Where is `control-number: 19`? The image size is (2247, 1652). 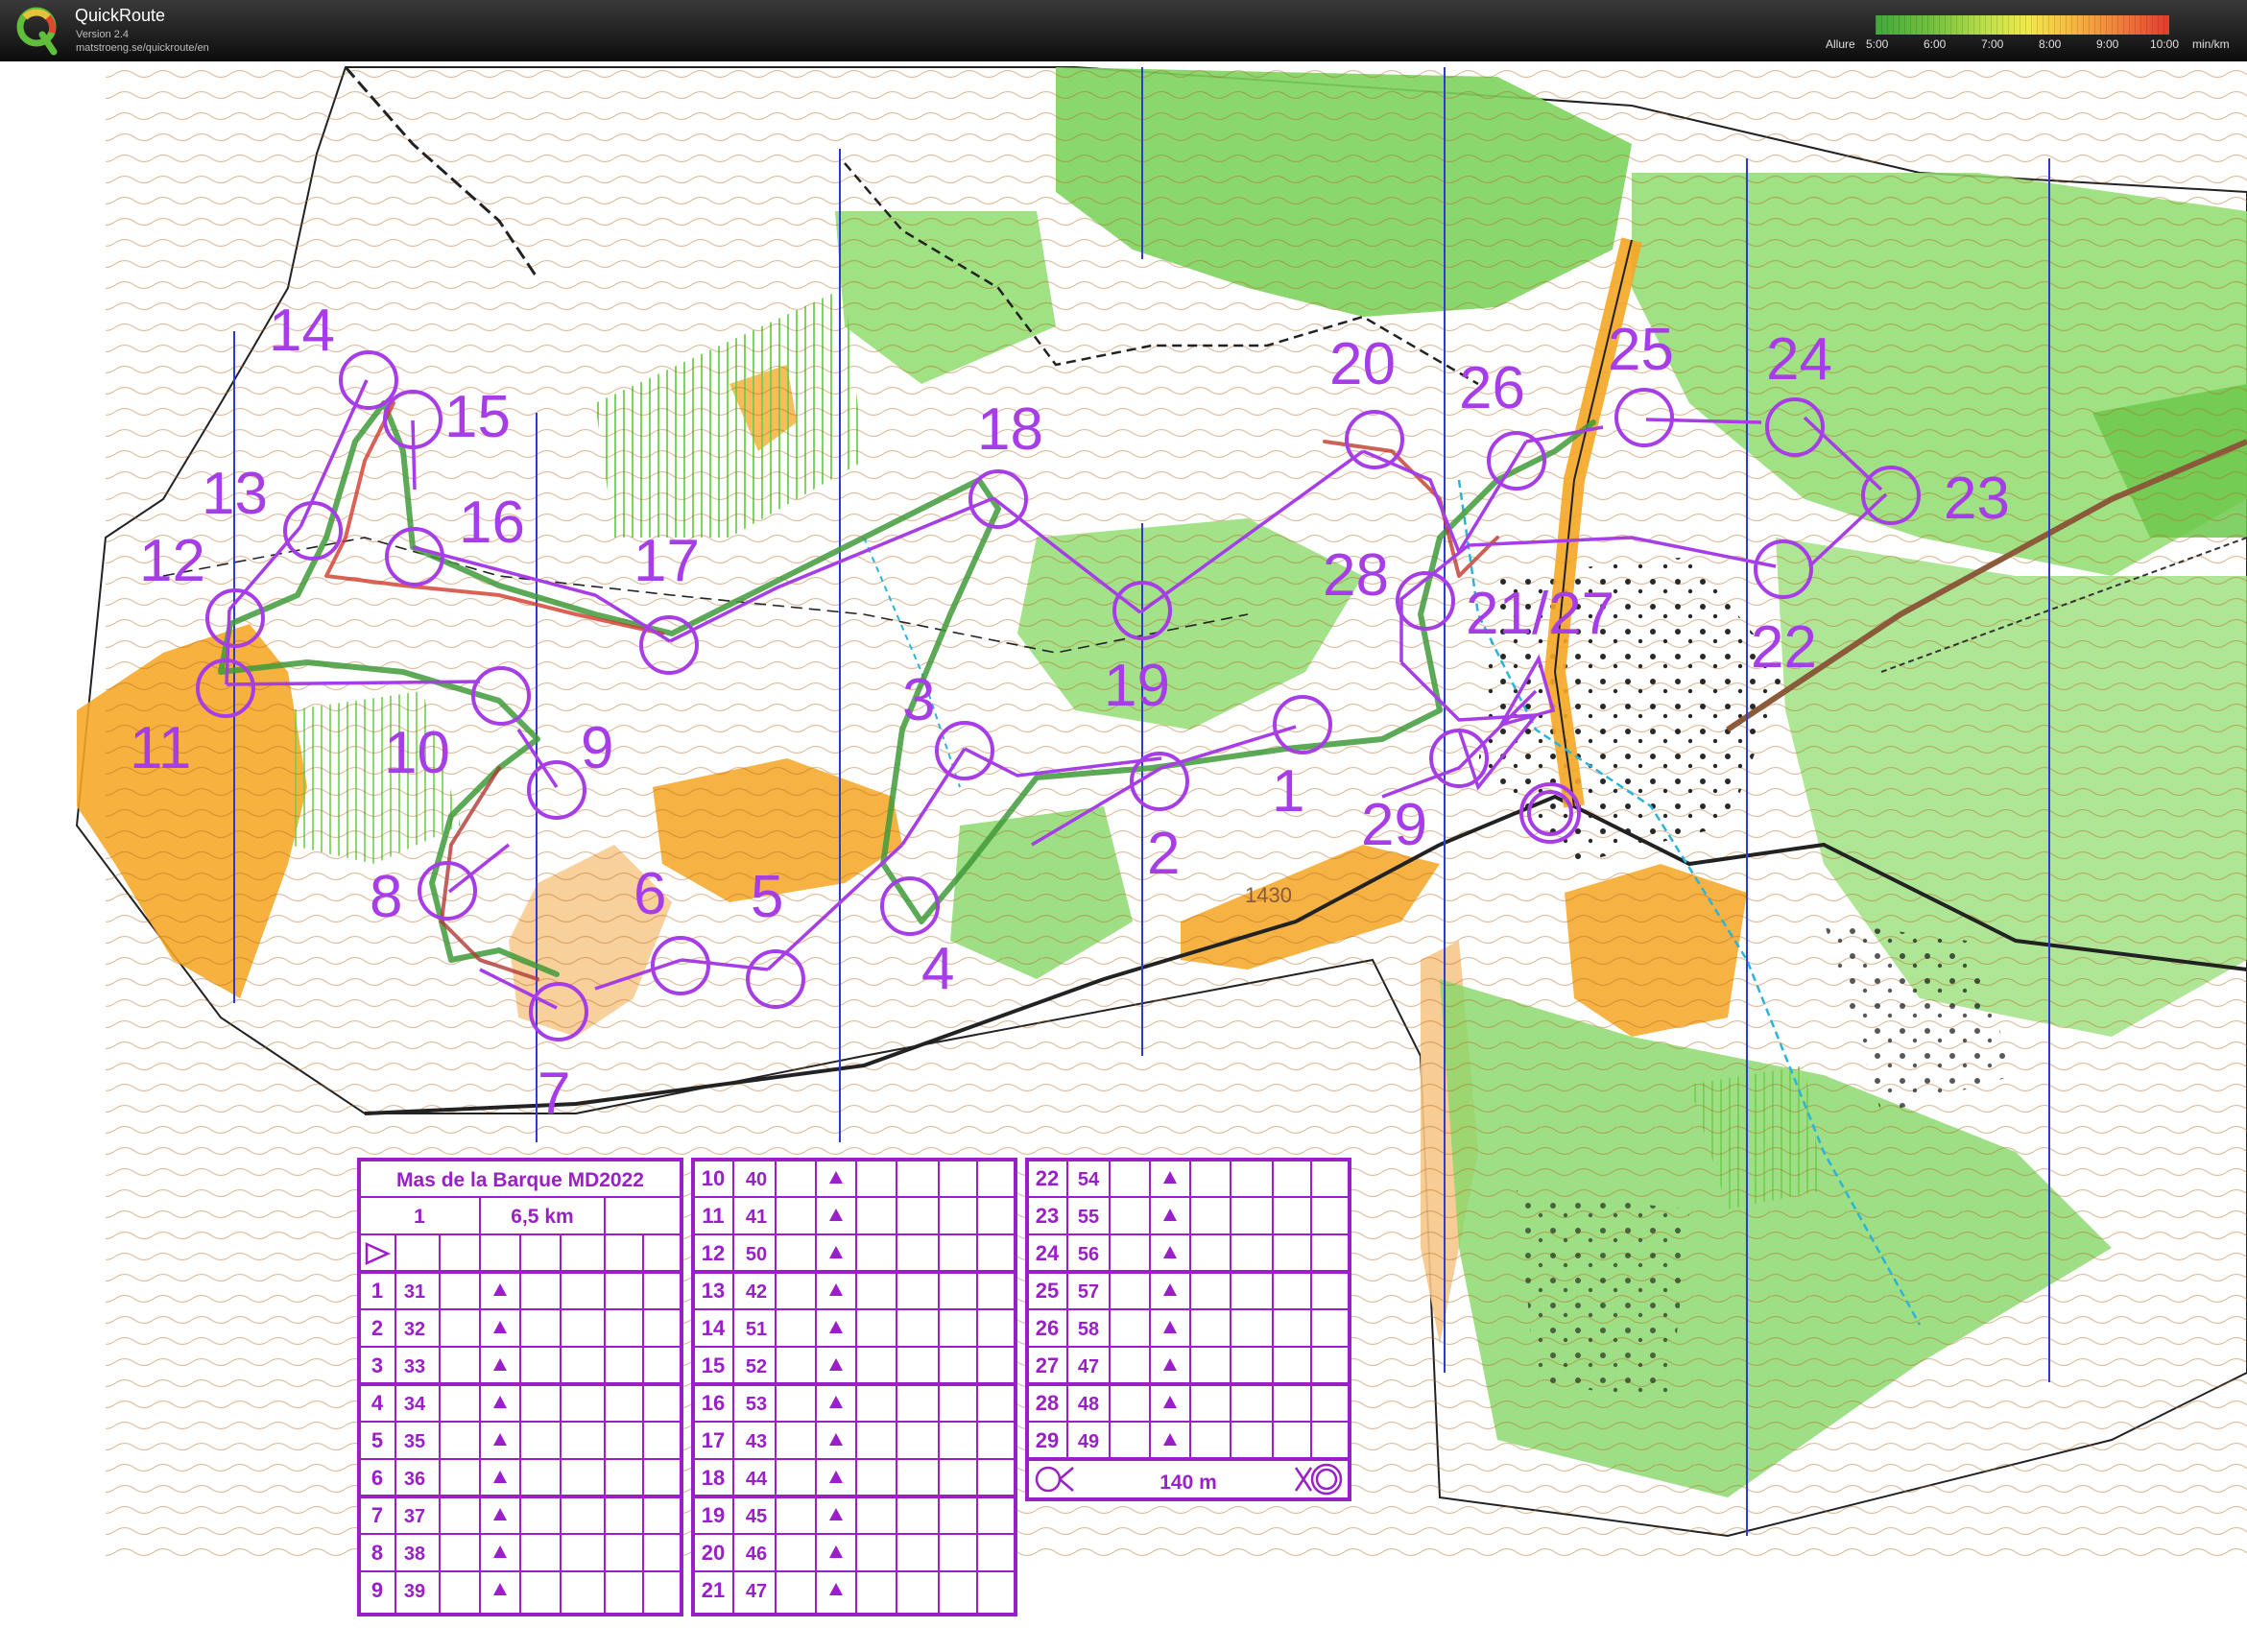
control-number: 19 is located at coordinates (713, 1515).